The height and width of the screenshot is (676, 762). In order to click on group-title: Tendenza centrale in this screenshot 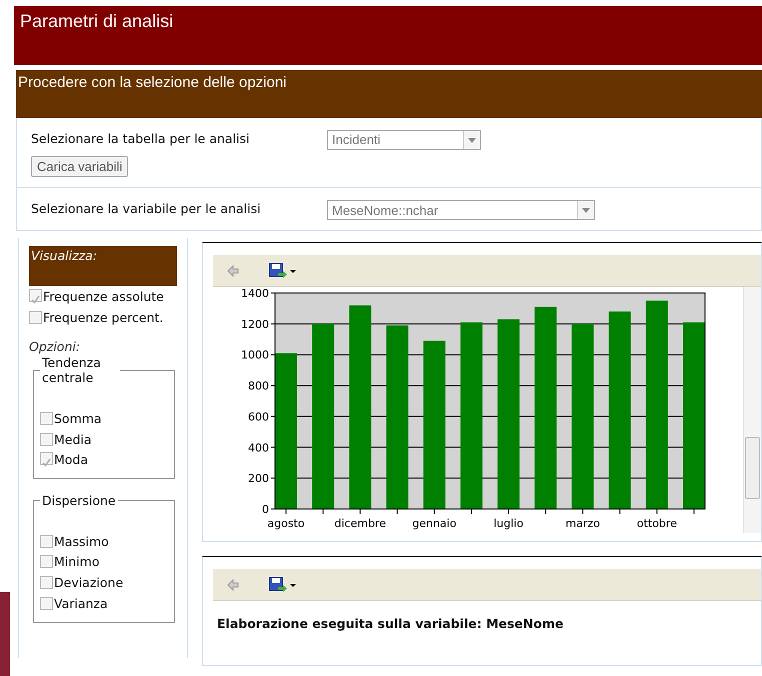, I will do `click(71, 370)`.